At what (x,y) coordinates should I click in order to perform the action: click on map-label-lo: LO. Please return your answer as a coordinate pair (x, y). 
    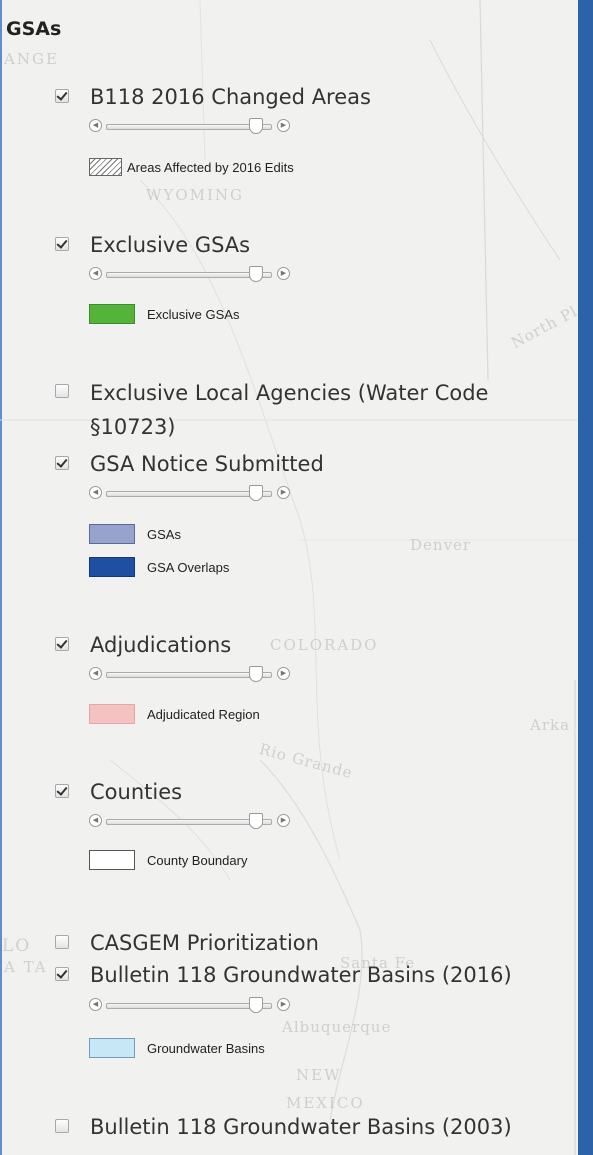
    Looking at the image, I should click on (17, 946).